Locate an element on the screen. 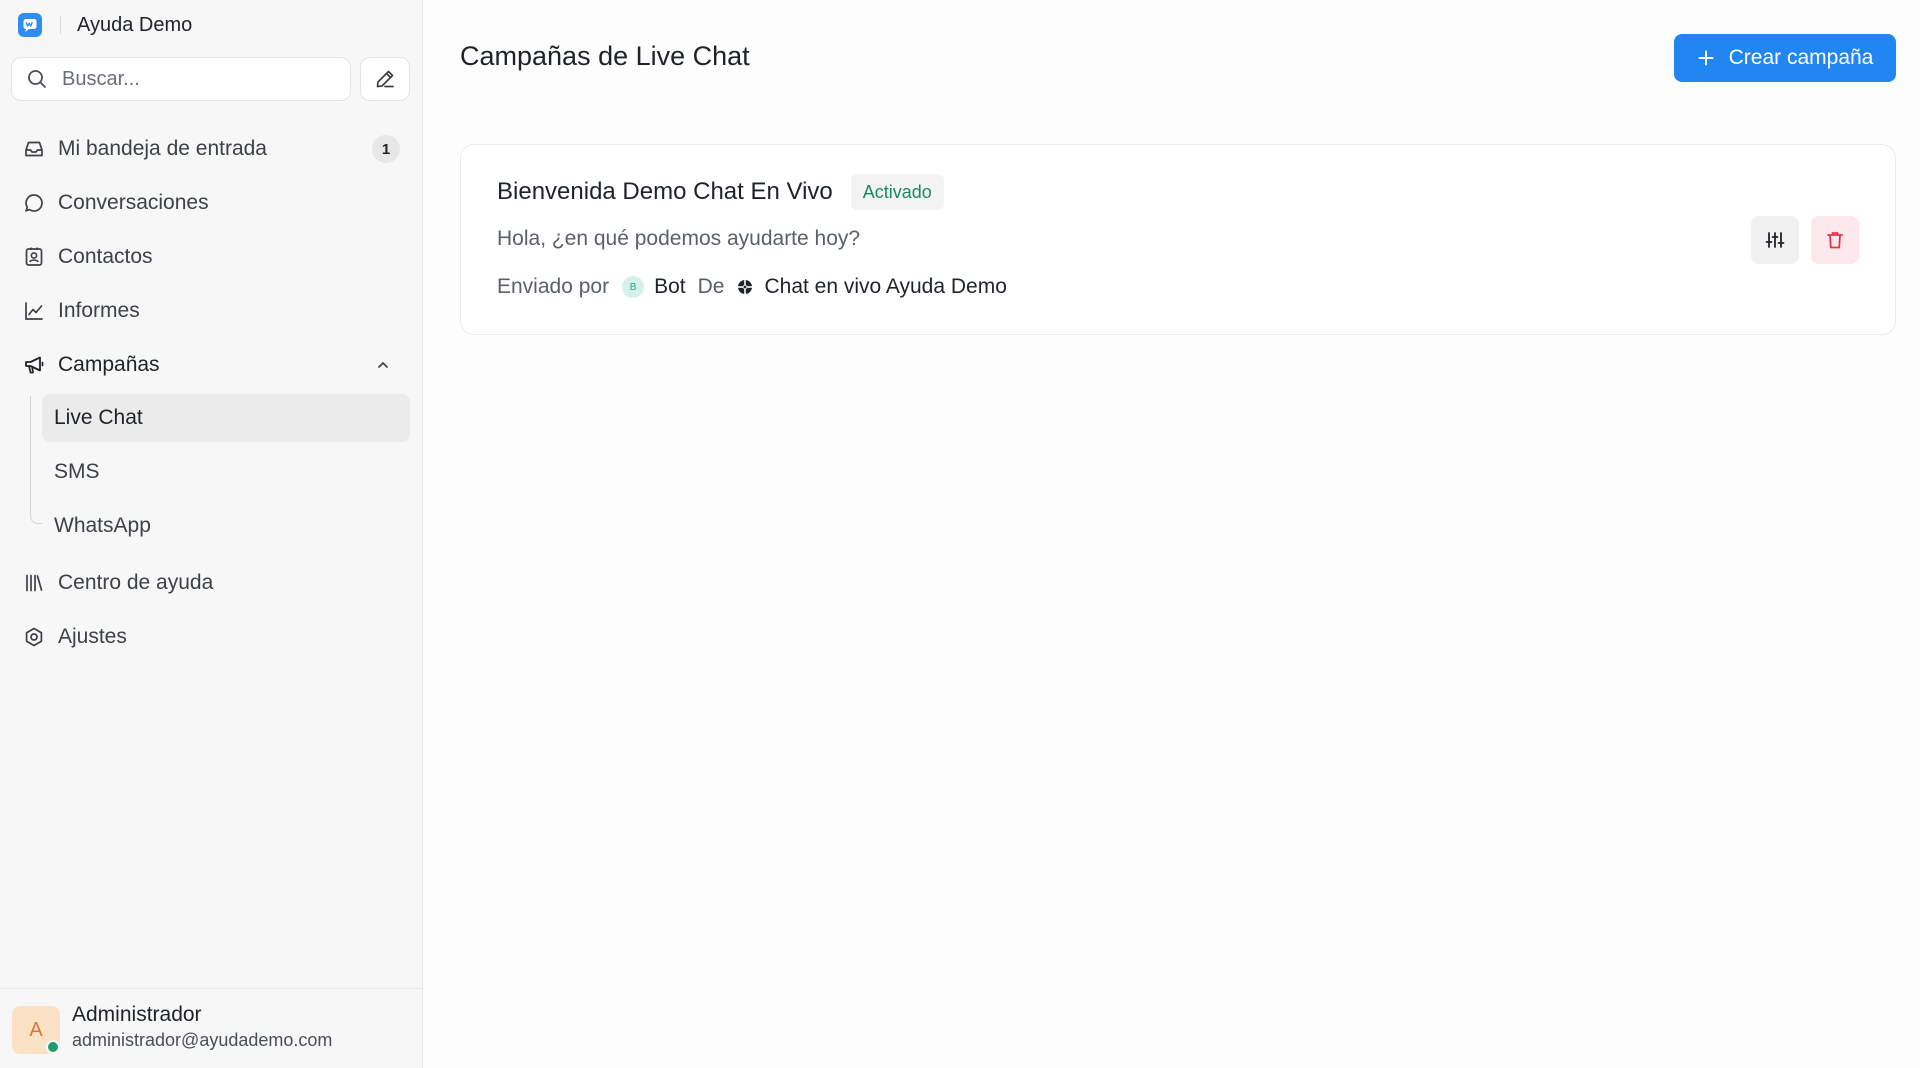  nav-label-settings: Ajustes is located at coordinates (92, 636).